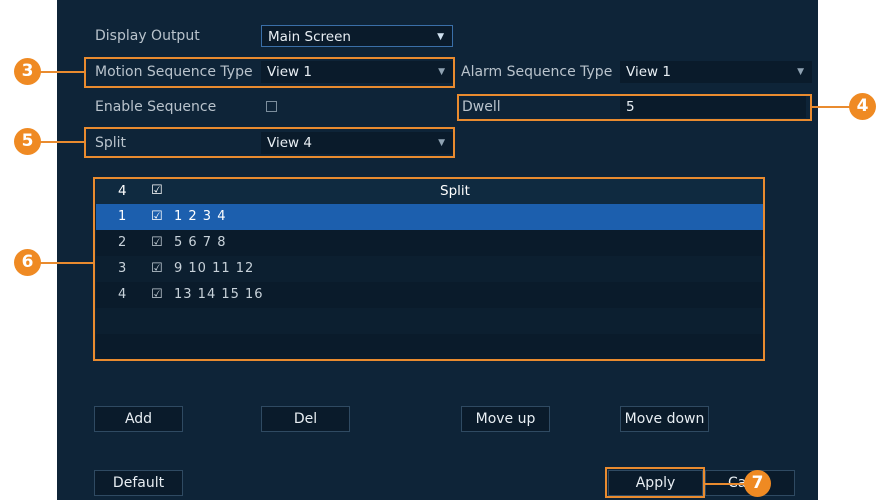  What do you see at coordinates (269, 142) in the screenshot?
I see `highlight-split` at bounding box center [269, 142].